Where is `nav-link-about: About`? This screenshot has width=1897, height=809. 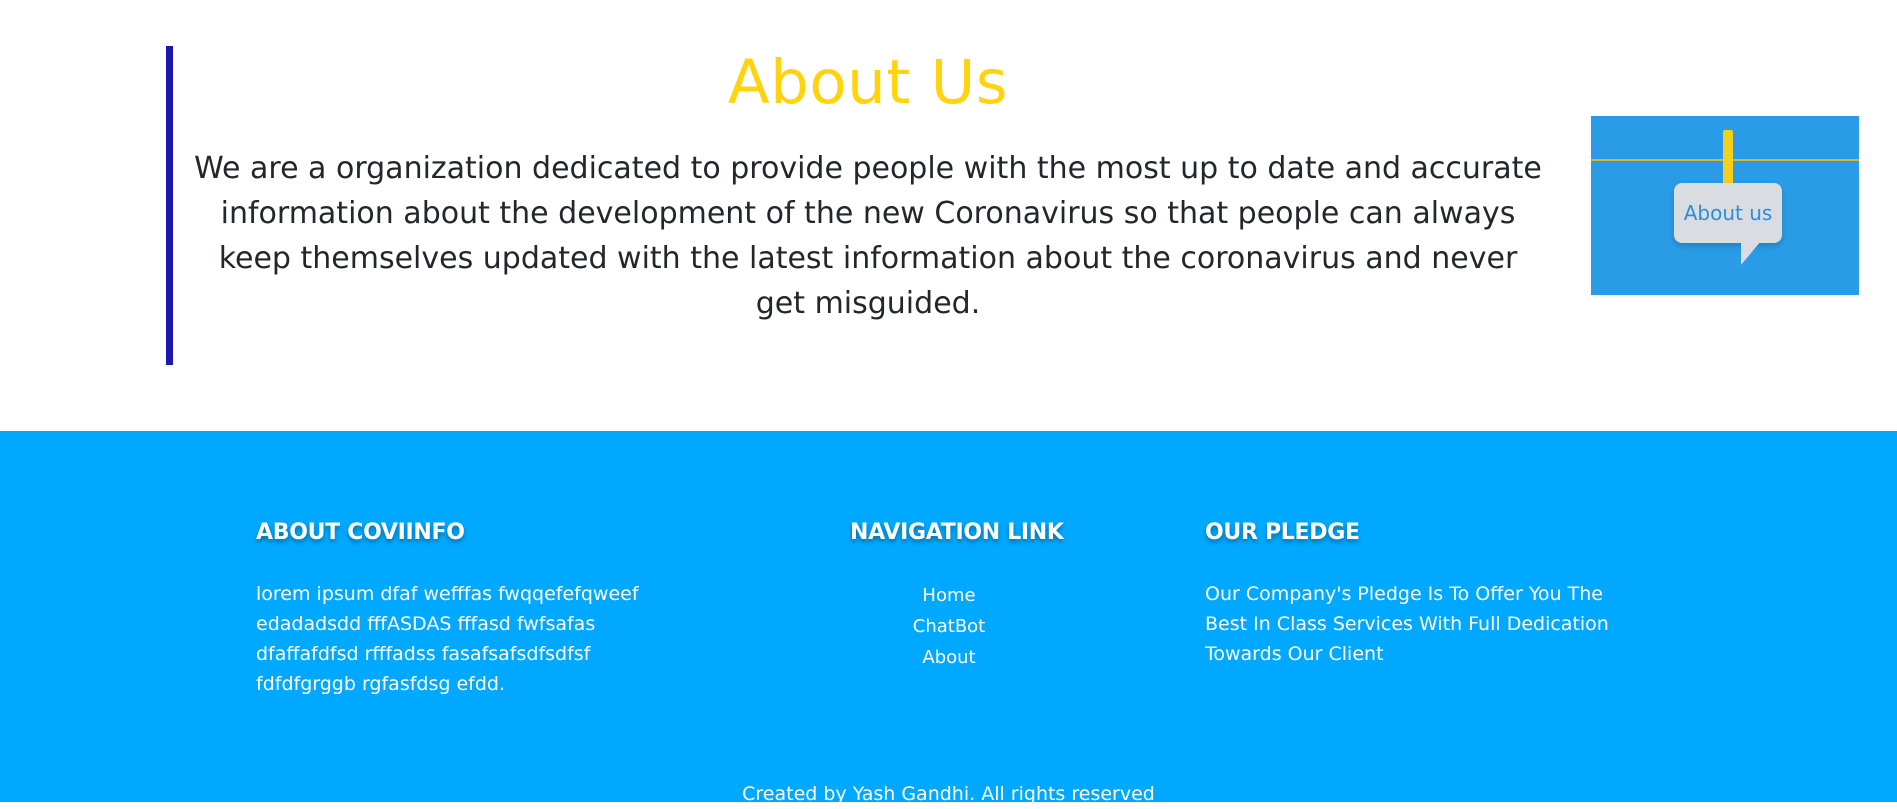
nav-link-about: About is located at coordinates (949, 657).